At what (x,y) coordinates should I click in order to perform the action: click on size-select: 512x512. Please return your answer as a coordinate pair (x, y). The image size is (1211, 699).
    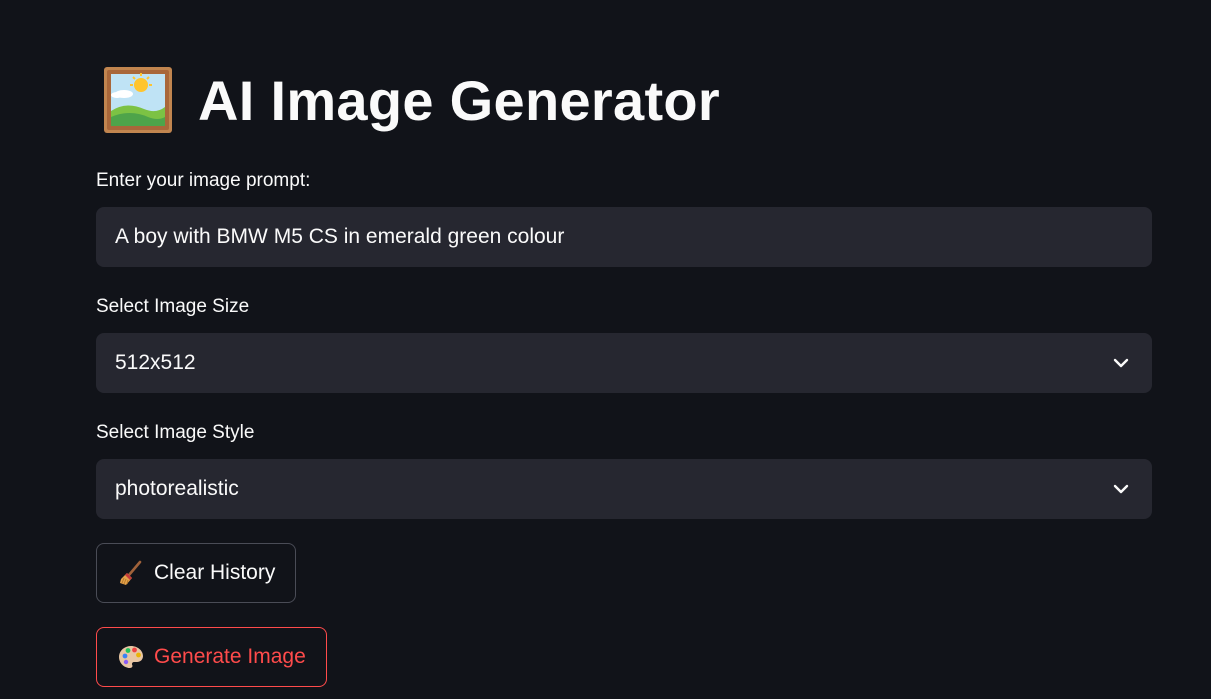
    Looking at the image, I should click on (624, 363).